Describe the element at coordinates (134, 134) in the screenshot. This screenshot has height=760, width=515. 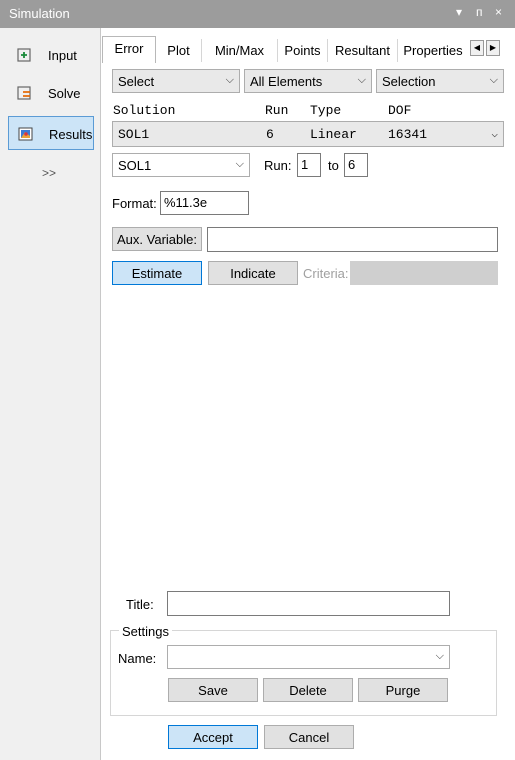
I see `solution-cell: SOL1` at that location.